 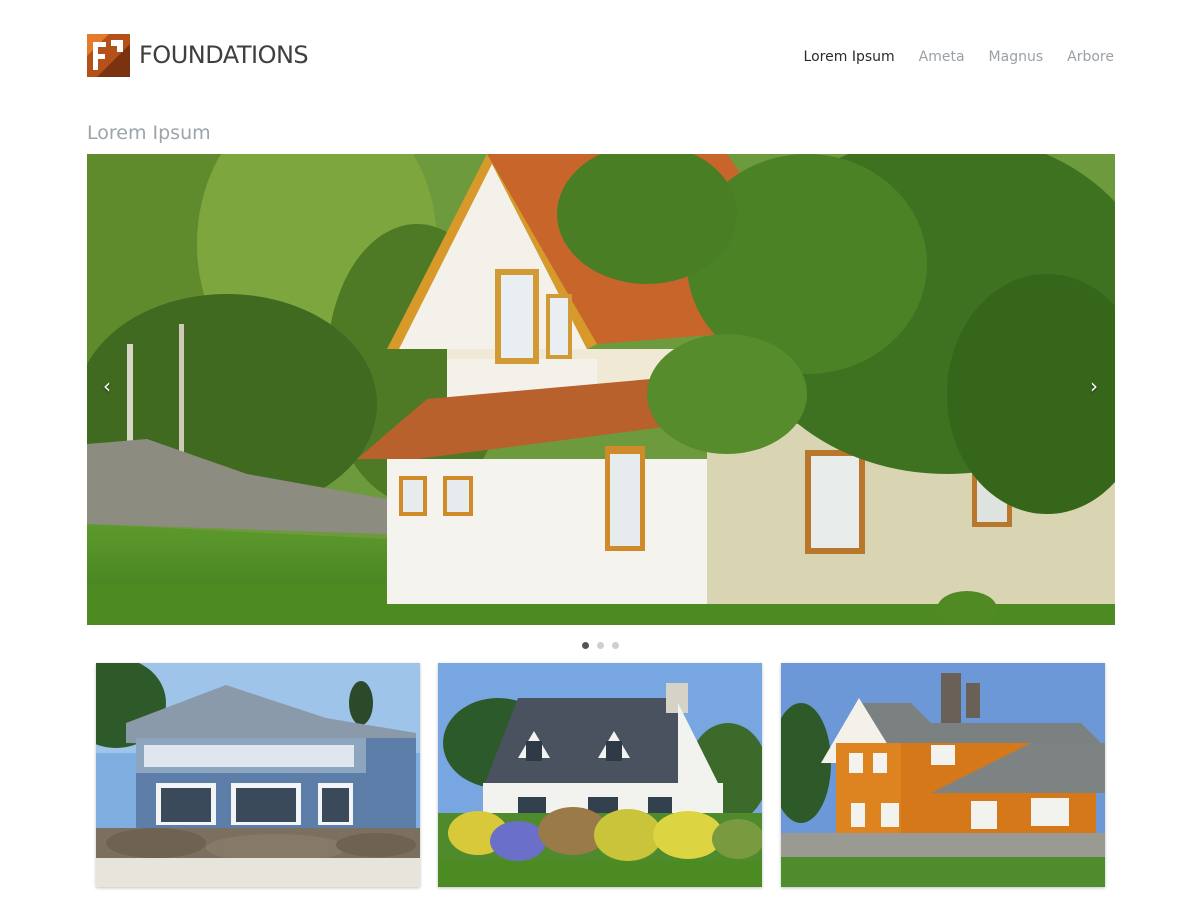 What do you see at coordinates (149, 133) in the screenshot?
I see `page-title: Lorem Ipsum` at bounding box center [149, 133].